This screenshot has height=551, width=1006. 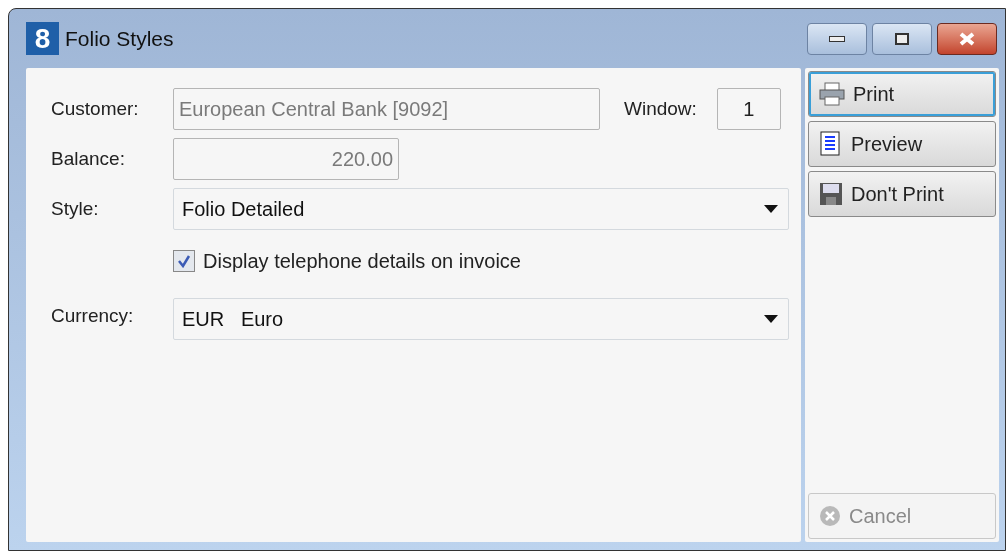 I want to click on field-label: Window:, so click(x=660, y=108).